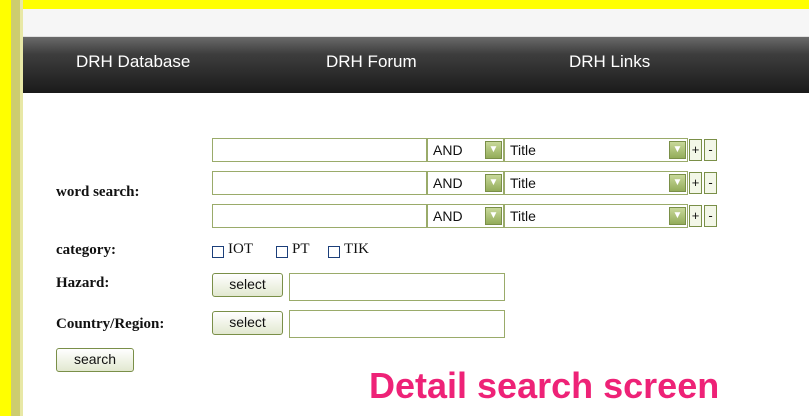 The width and height of the screenshot is (809, 416). Describe the element at coordinates (282, 252) in the screenshot. I see `category-checkbox-pt` at that location.